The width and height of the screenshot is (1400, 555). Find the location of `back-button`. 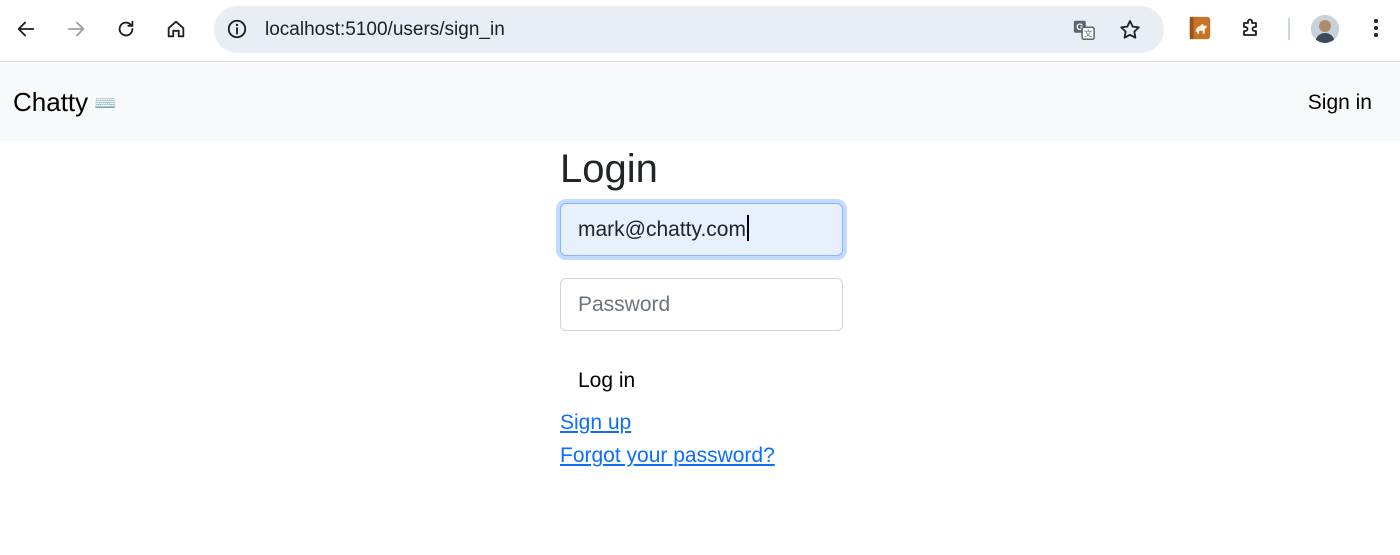

back-button is located at coordinates (26, 29).